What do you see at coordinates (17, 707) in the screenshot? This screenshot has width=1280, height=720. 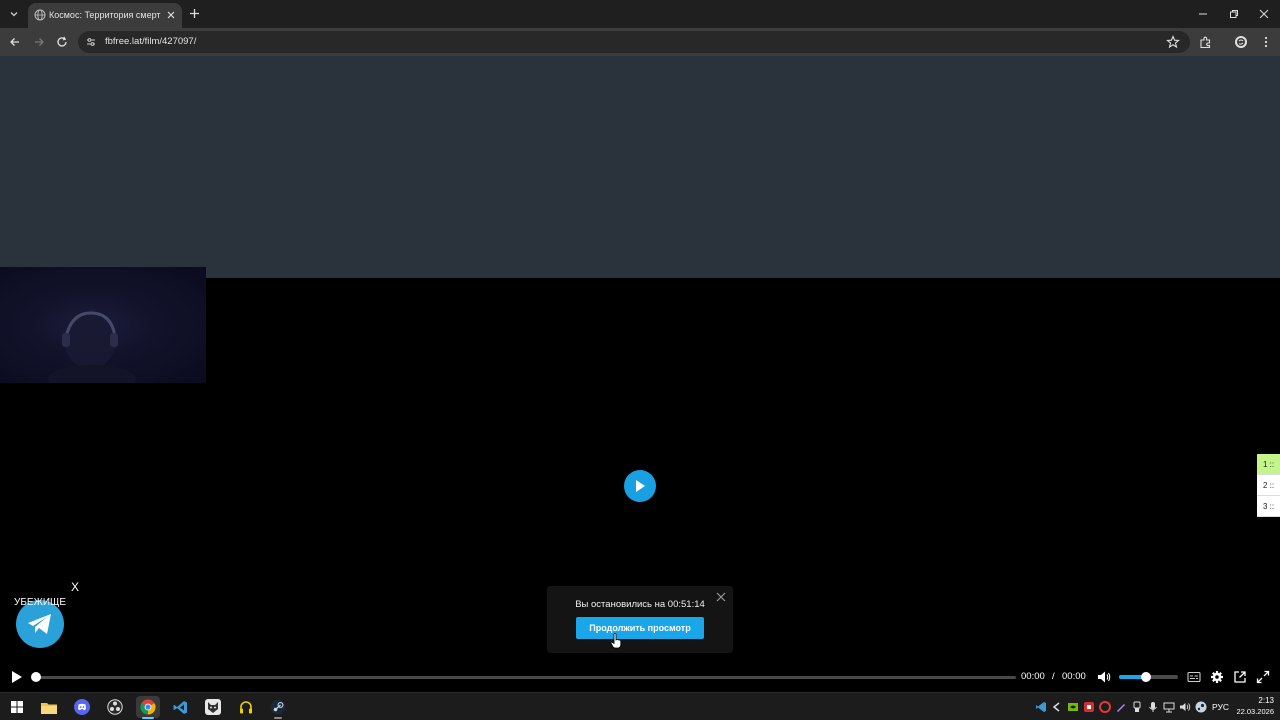 I see `windows-start-icon` at bounding box center [17, 707].